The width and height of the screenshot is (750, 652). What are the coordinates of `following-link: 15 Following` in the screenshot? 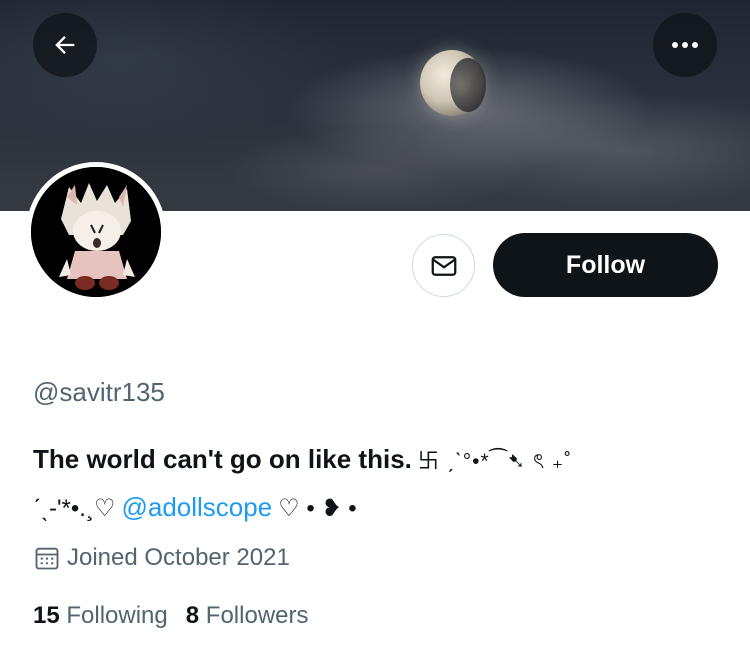 It's located at (100, 615).